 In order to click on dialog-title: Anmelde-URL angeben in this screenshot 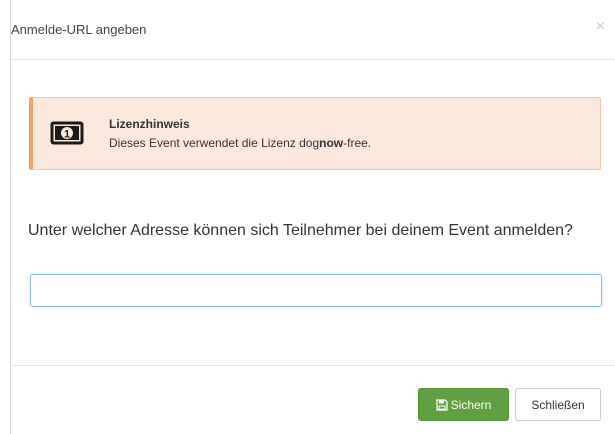, I will do `click(79, 29)`.